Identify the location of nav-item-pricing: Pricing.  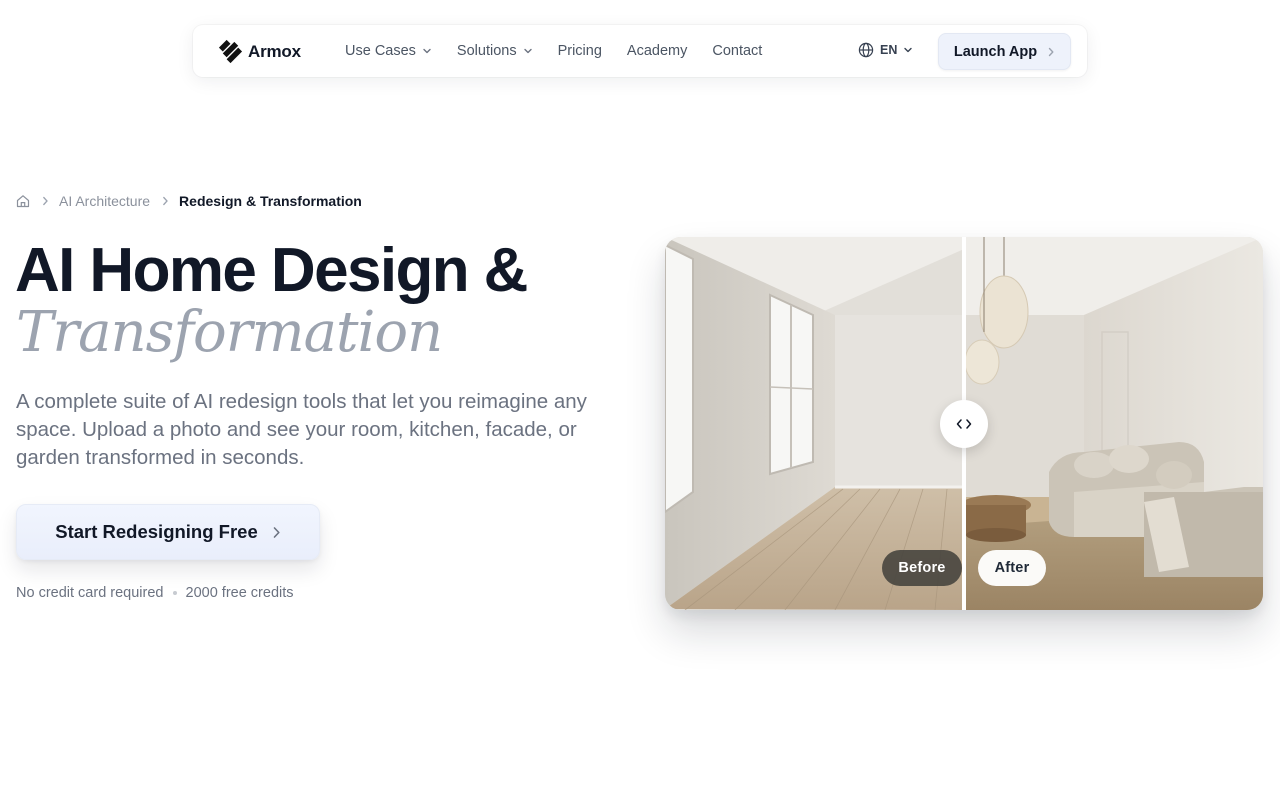
(580, 51).